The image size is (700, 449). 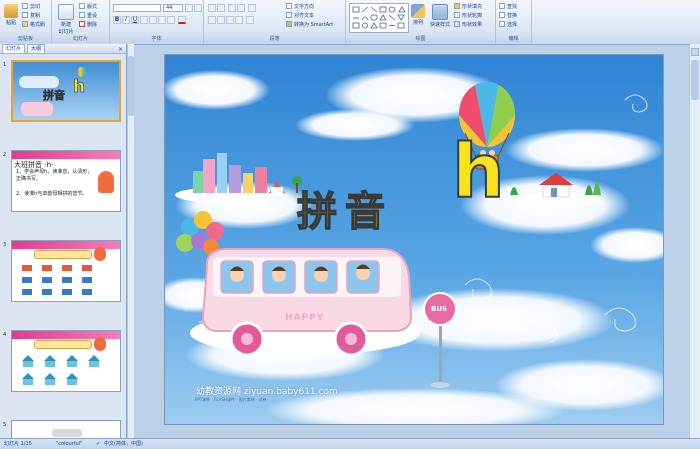 What do you see at coordinates (14, 48) in the screenshot?
I see `tab-slides: 幻灯片` at bounding box center [14, 48].